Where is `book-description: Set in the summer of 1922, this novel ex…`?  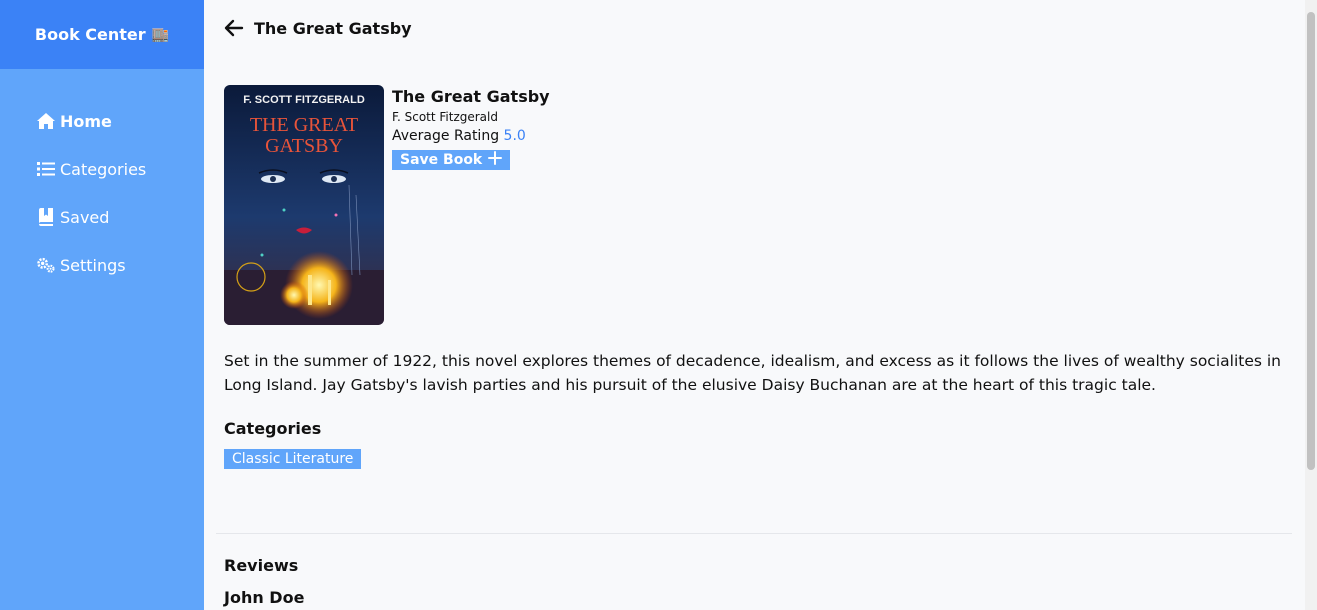 book-description: Set in the summer of 1922, this novel ex… is located at coordinates (752, 373).